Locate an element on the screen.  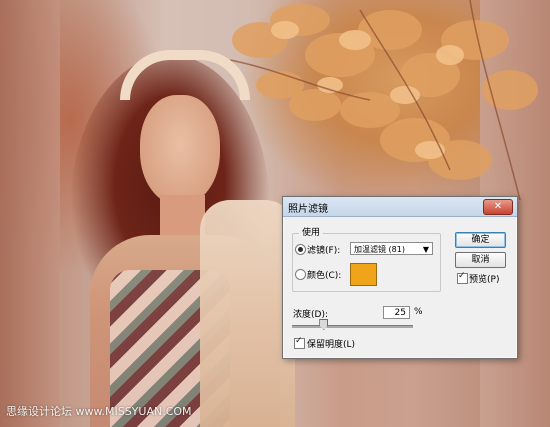
filter-select-value: 加温滤镜 (81) is located at coordinates (379, 249).